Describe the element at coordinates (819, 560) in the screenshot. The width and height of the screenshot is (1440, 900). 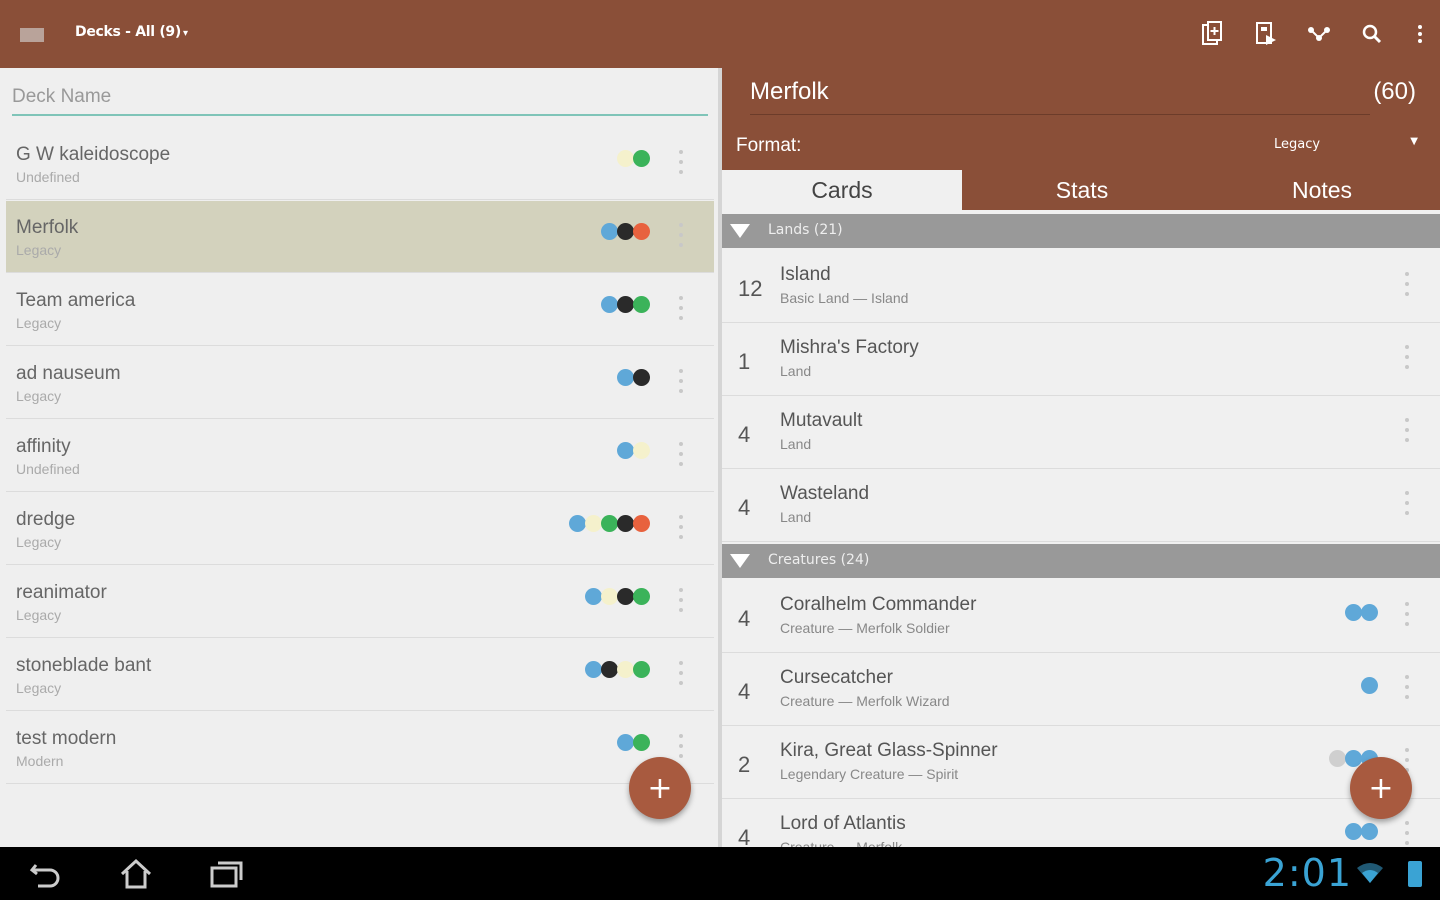
I see `section-title: Creatures (24)` at that location.